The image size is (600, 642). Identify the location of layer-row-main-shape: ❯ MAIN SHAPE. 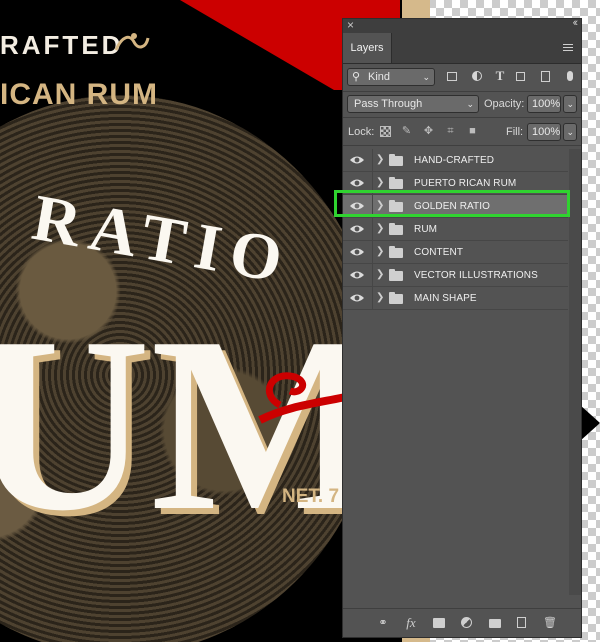
(455, 298).